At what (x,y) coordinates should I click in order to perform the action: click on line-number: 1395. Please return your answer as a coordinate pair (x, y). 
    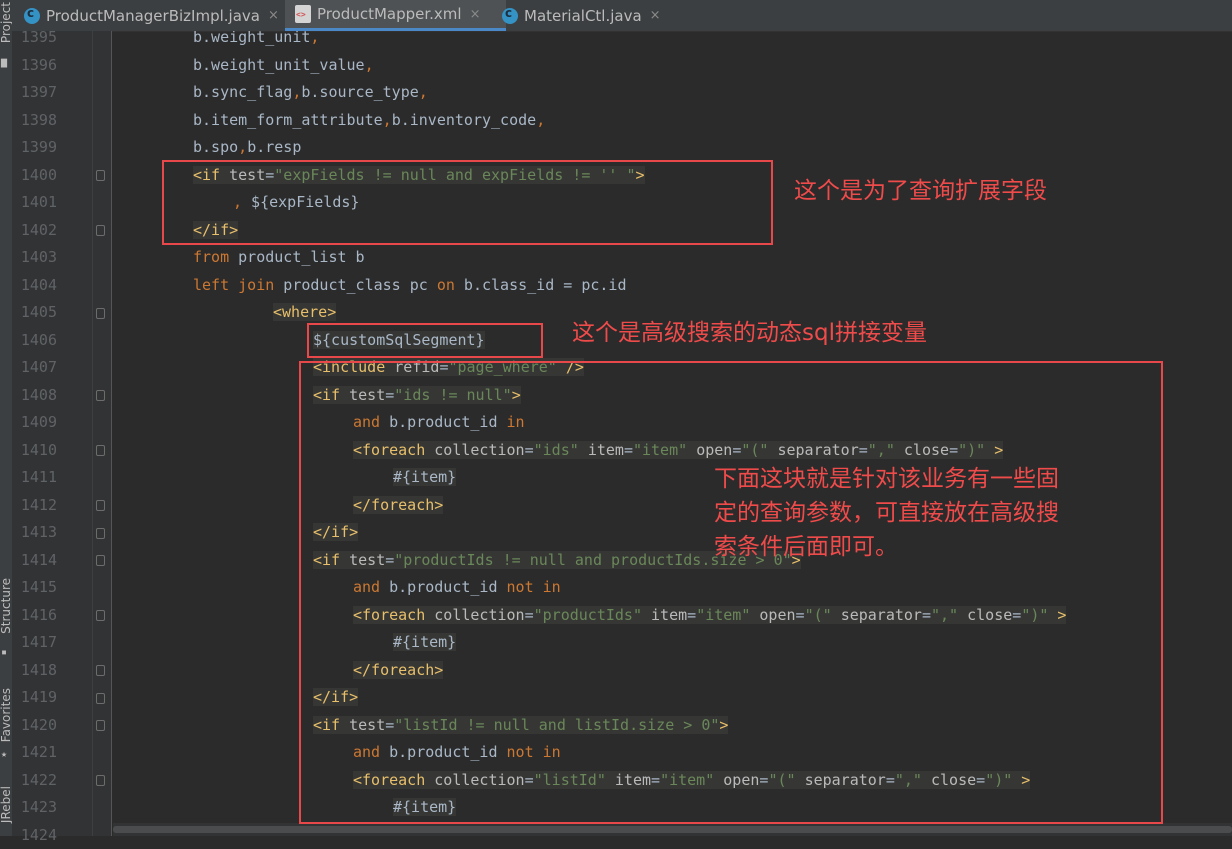
    Looking at the image, I should click on (34, 38).